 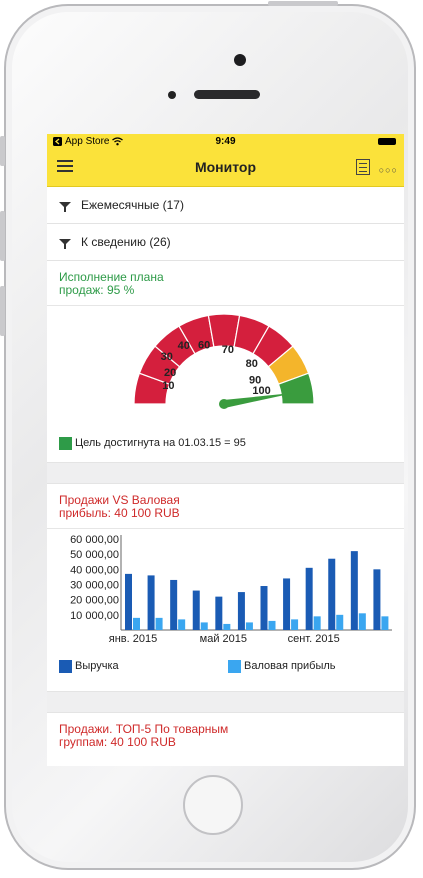 What do you see at coordinates (172, 95) in the screenshot?
I see `proximity-sensor` at bounding box center [172, 95].